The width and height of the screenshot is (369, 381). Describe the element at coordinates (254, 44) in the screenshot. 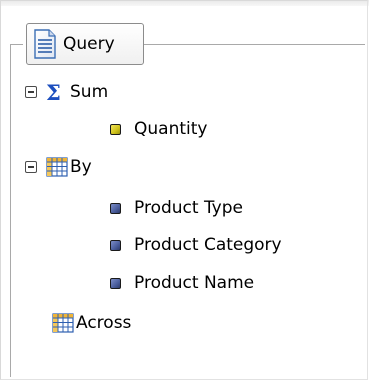

I see `fieldset-border-right` at that location.